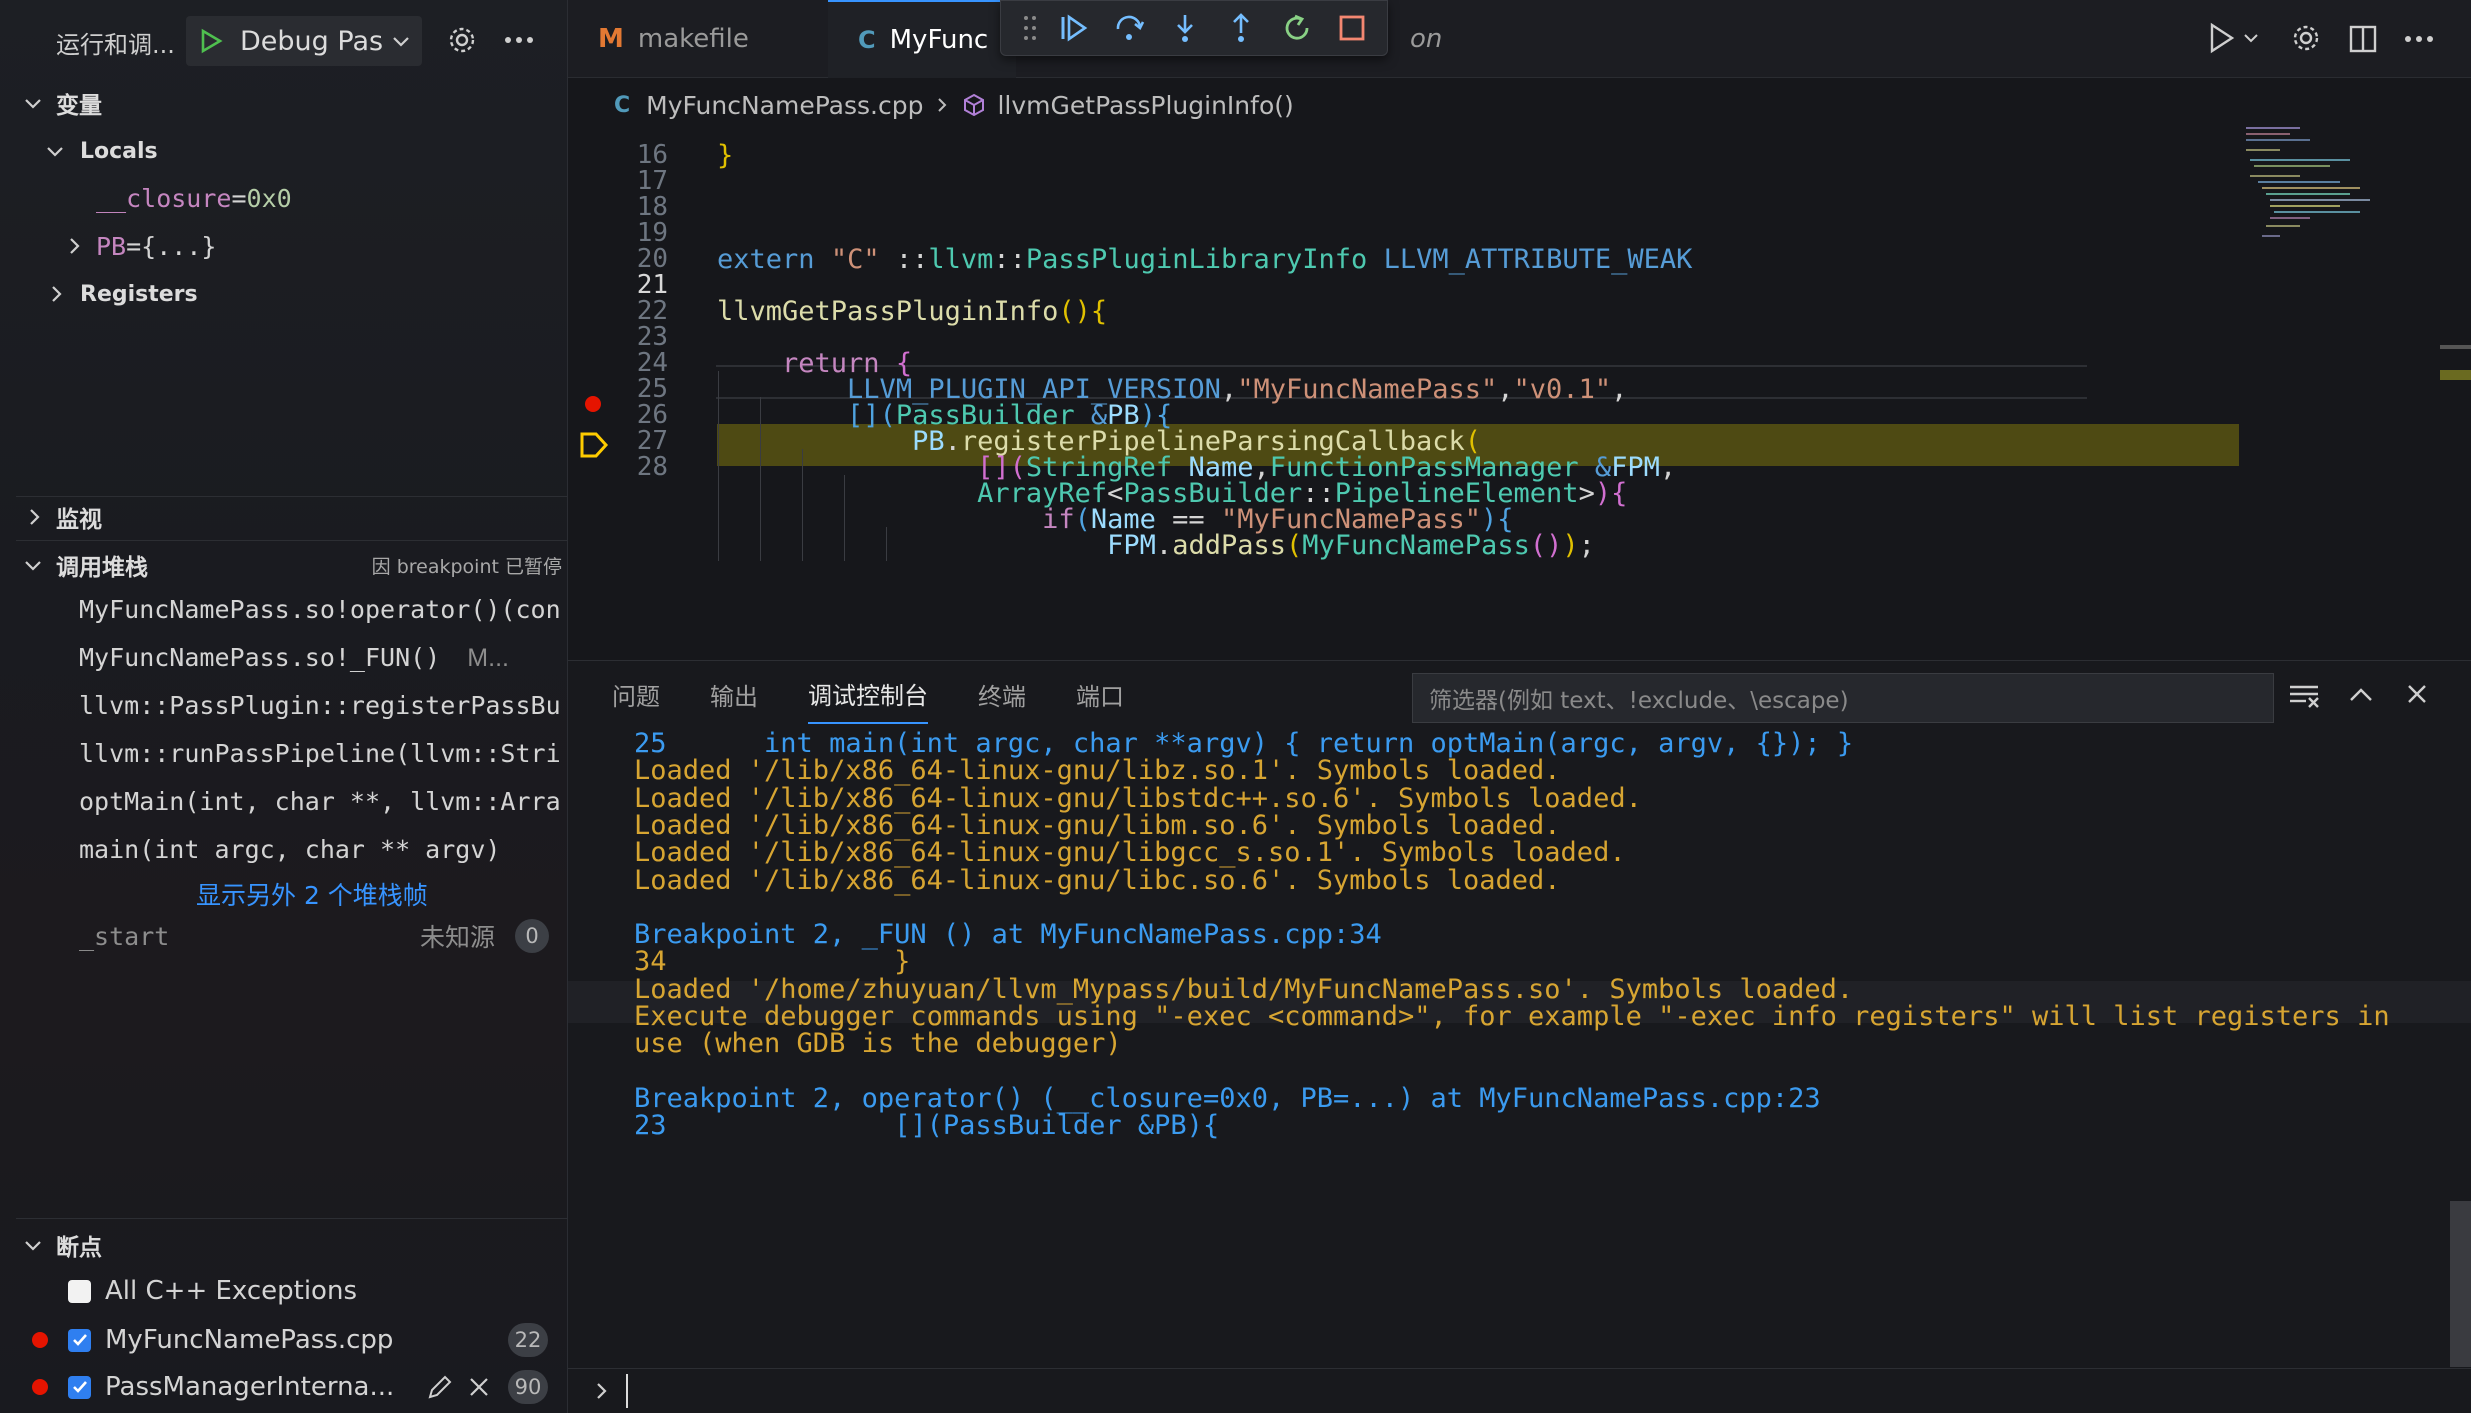 This screenshot has width=2471, height=1413. What do you see at coordinates (1030, 28) in the screenshot?
I see `drag-handle-icon` at bounding box center [1030, 28].